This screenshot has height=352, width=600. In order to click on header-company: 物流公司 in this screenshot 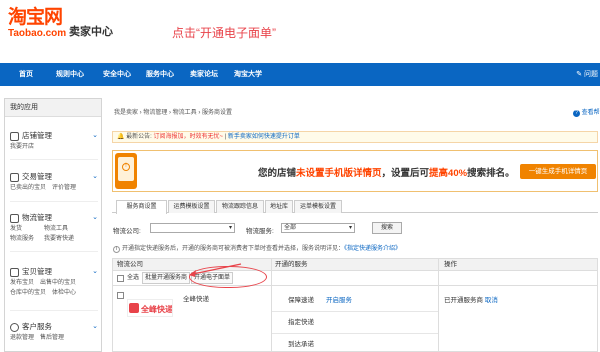, I will do `click(130, 264)`.